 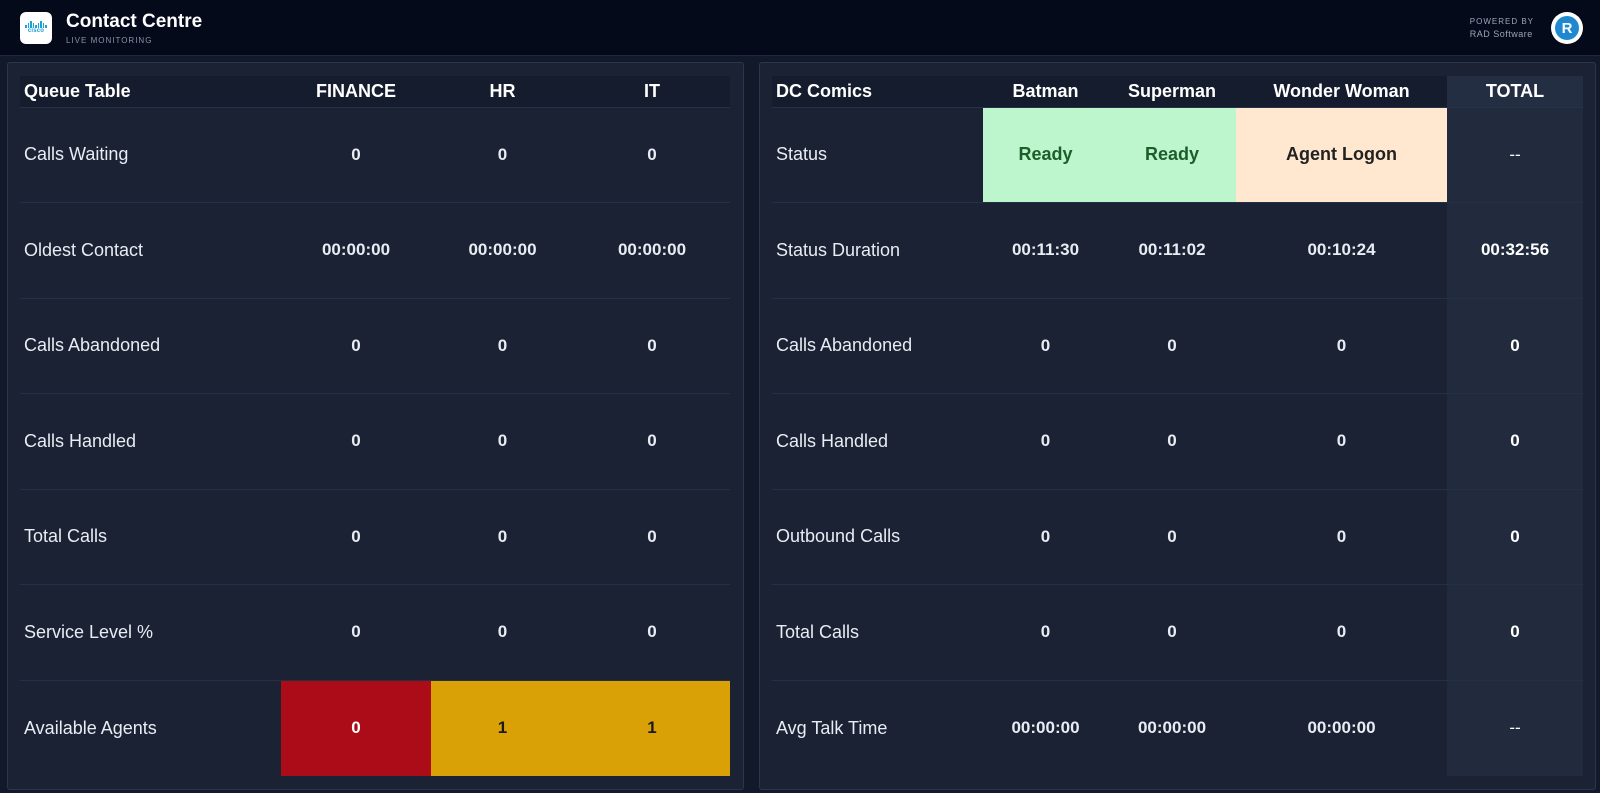 What do you see at coordinates (90, 727) in the screenshot?
I see `row-label: Available Agents` at bounding box center [90, 727].